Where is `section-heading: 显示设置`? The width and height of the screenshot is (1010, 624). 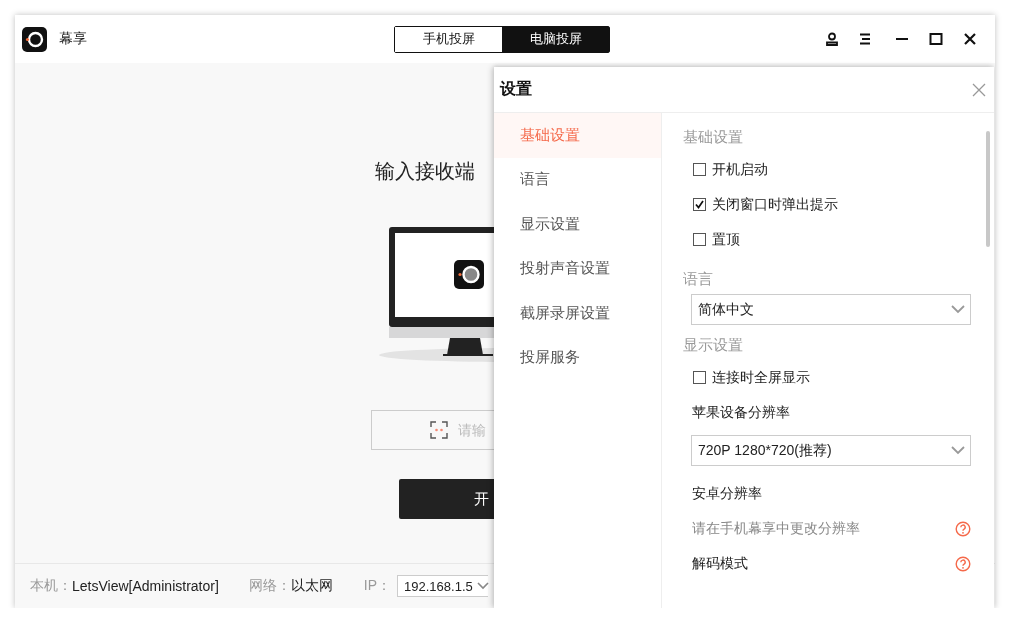 section-heading: 显示设置 is located at coordinates (713, 345).